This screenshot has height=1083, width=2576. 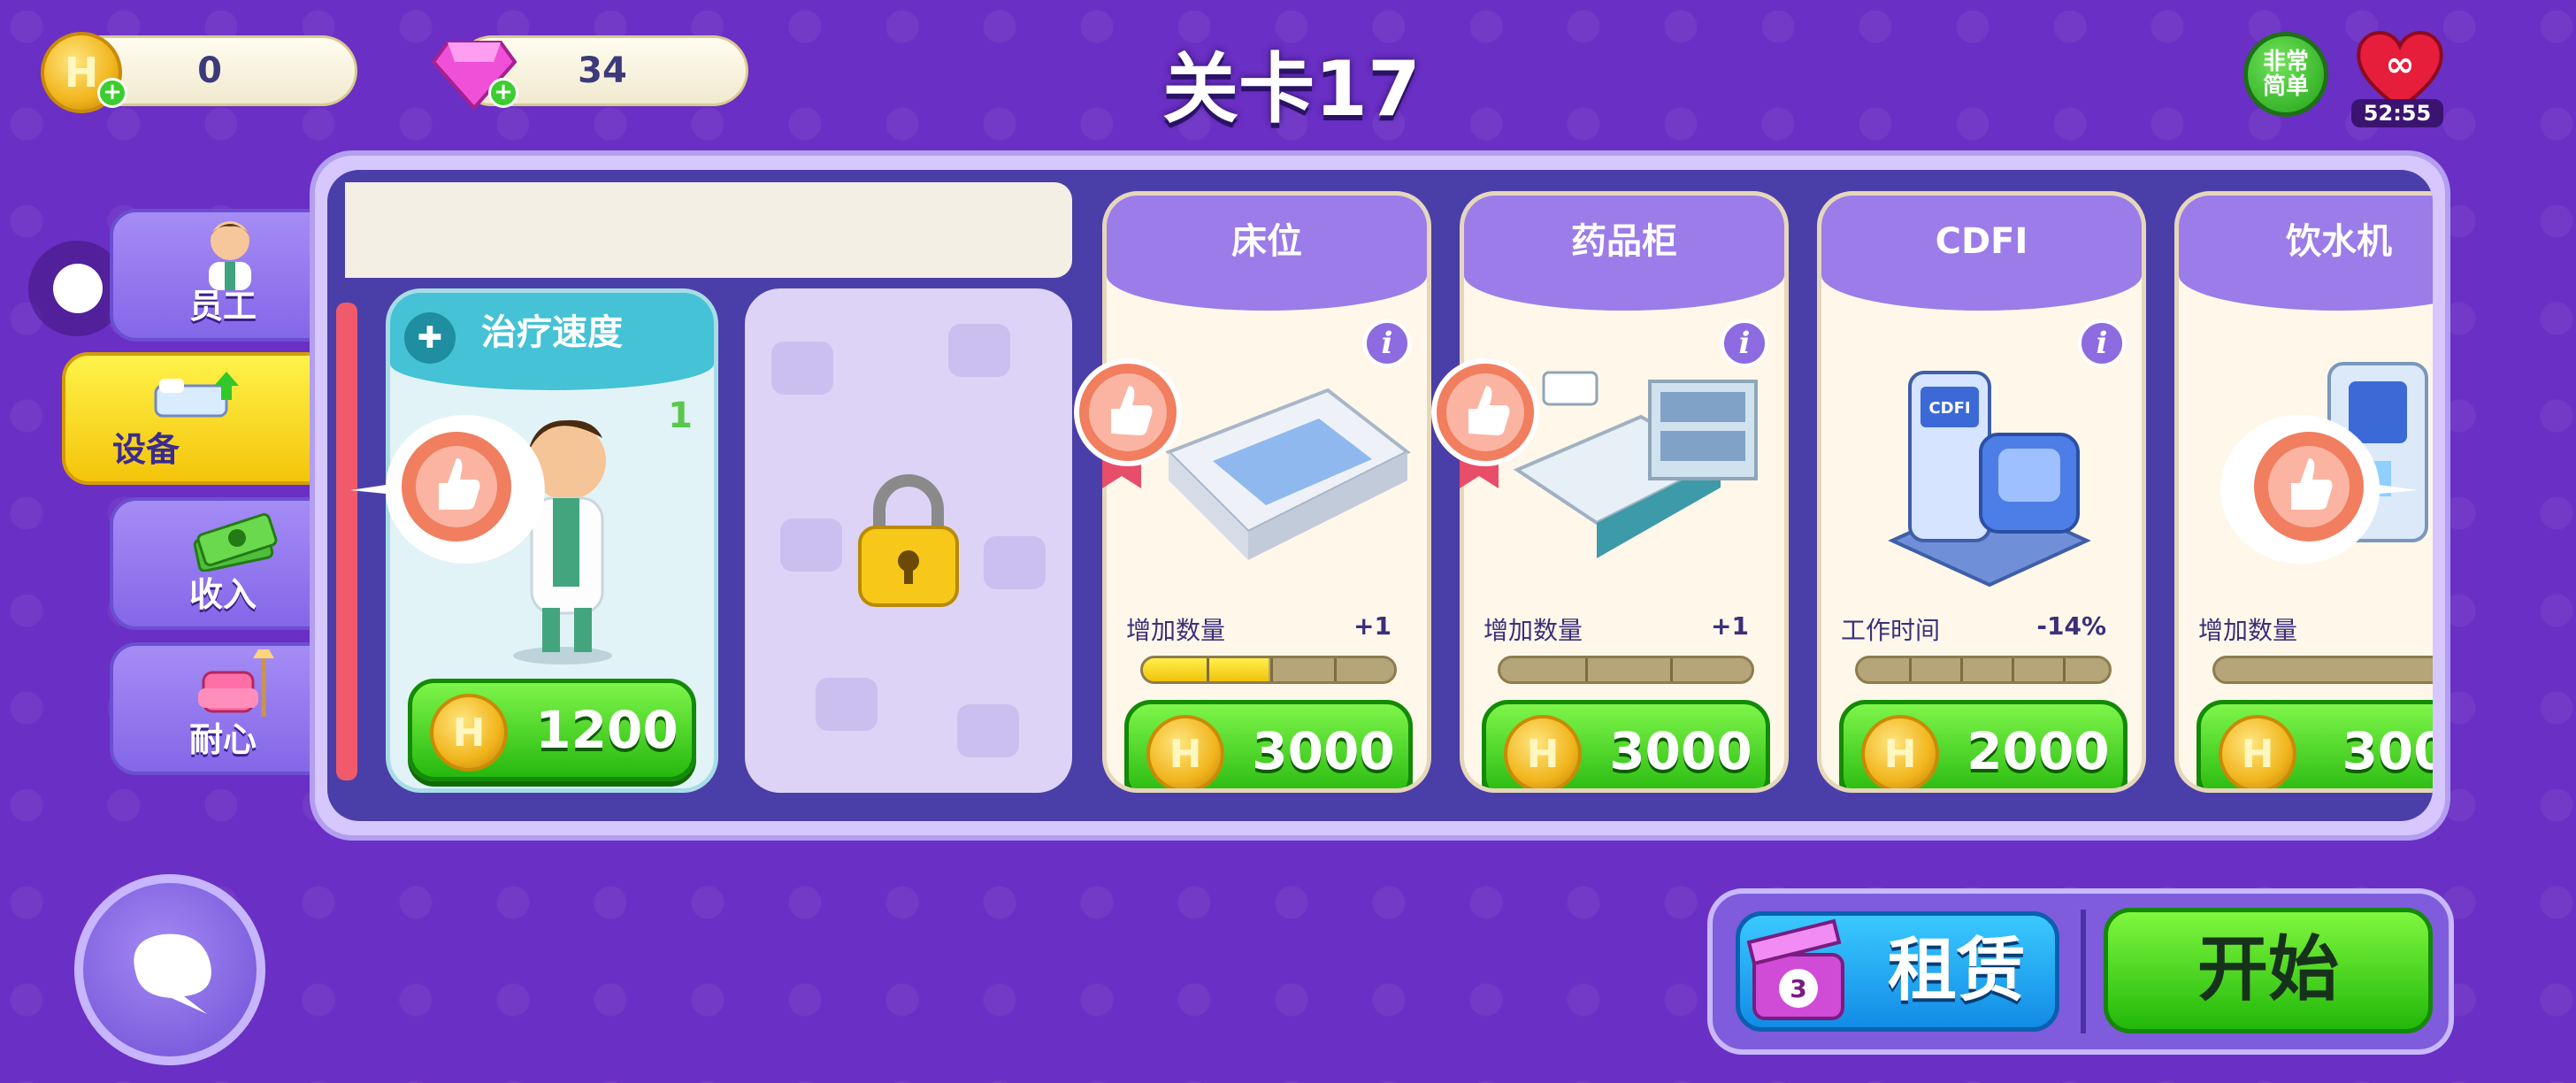 What do you see at coordinates (2397, 113) in the screenshot?
I see `lives-timer: 52:55` at bounding box center [2397, 113].